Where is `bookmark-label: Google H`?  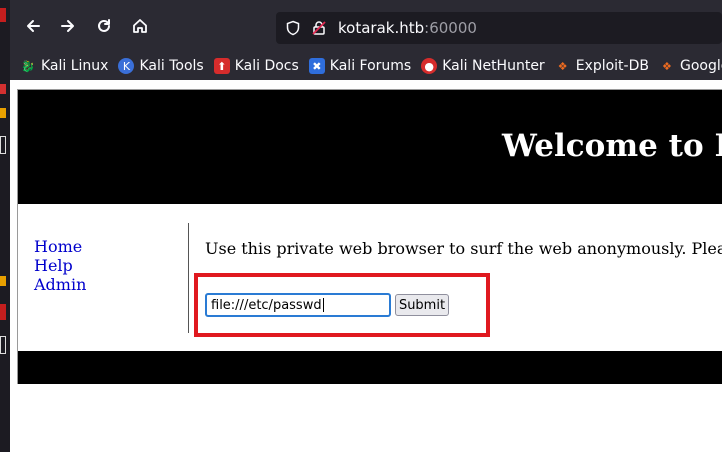
bookmark-label: Google H is located at coordinates (700, 66).